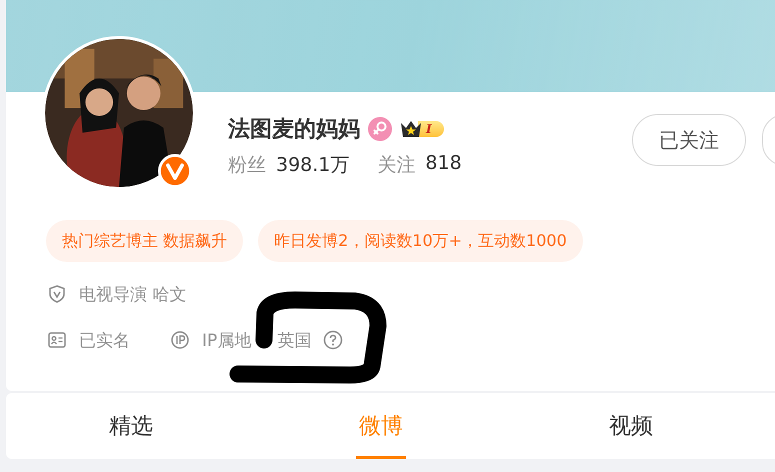 This screenshot has height=472, width=775. What do you see at coordinates (294, 341) in the screenshot?
I see `info-text: 英国` at bounding box center [294, 341].